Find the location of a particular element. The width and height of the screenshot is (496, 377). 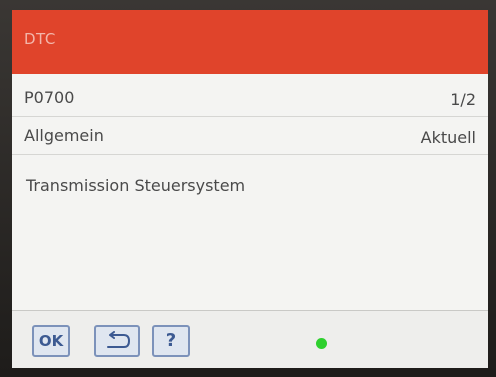

back-arrow-icon is located at coordinates (118, 339).